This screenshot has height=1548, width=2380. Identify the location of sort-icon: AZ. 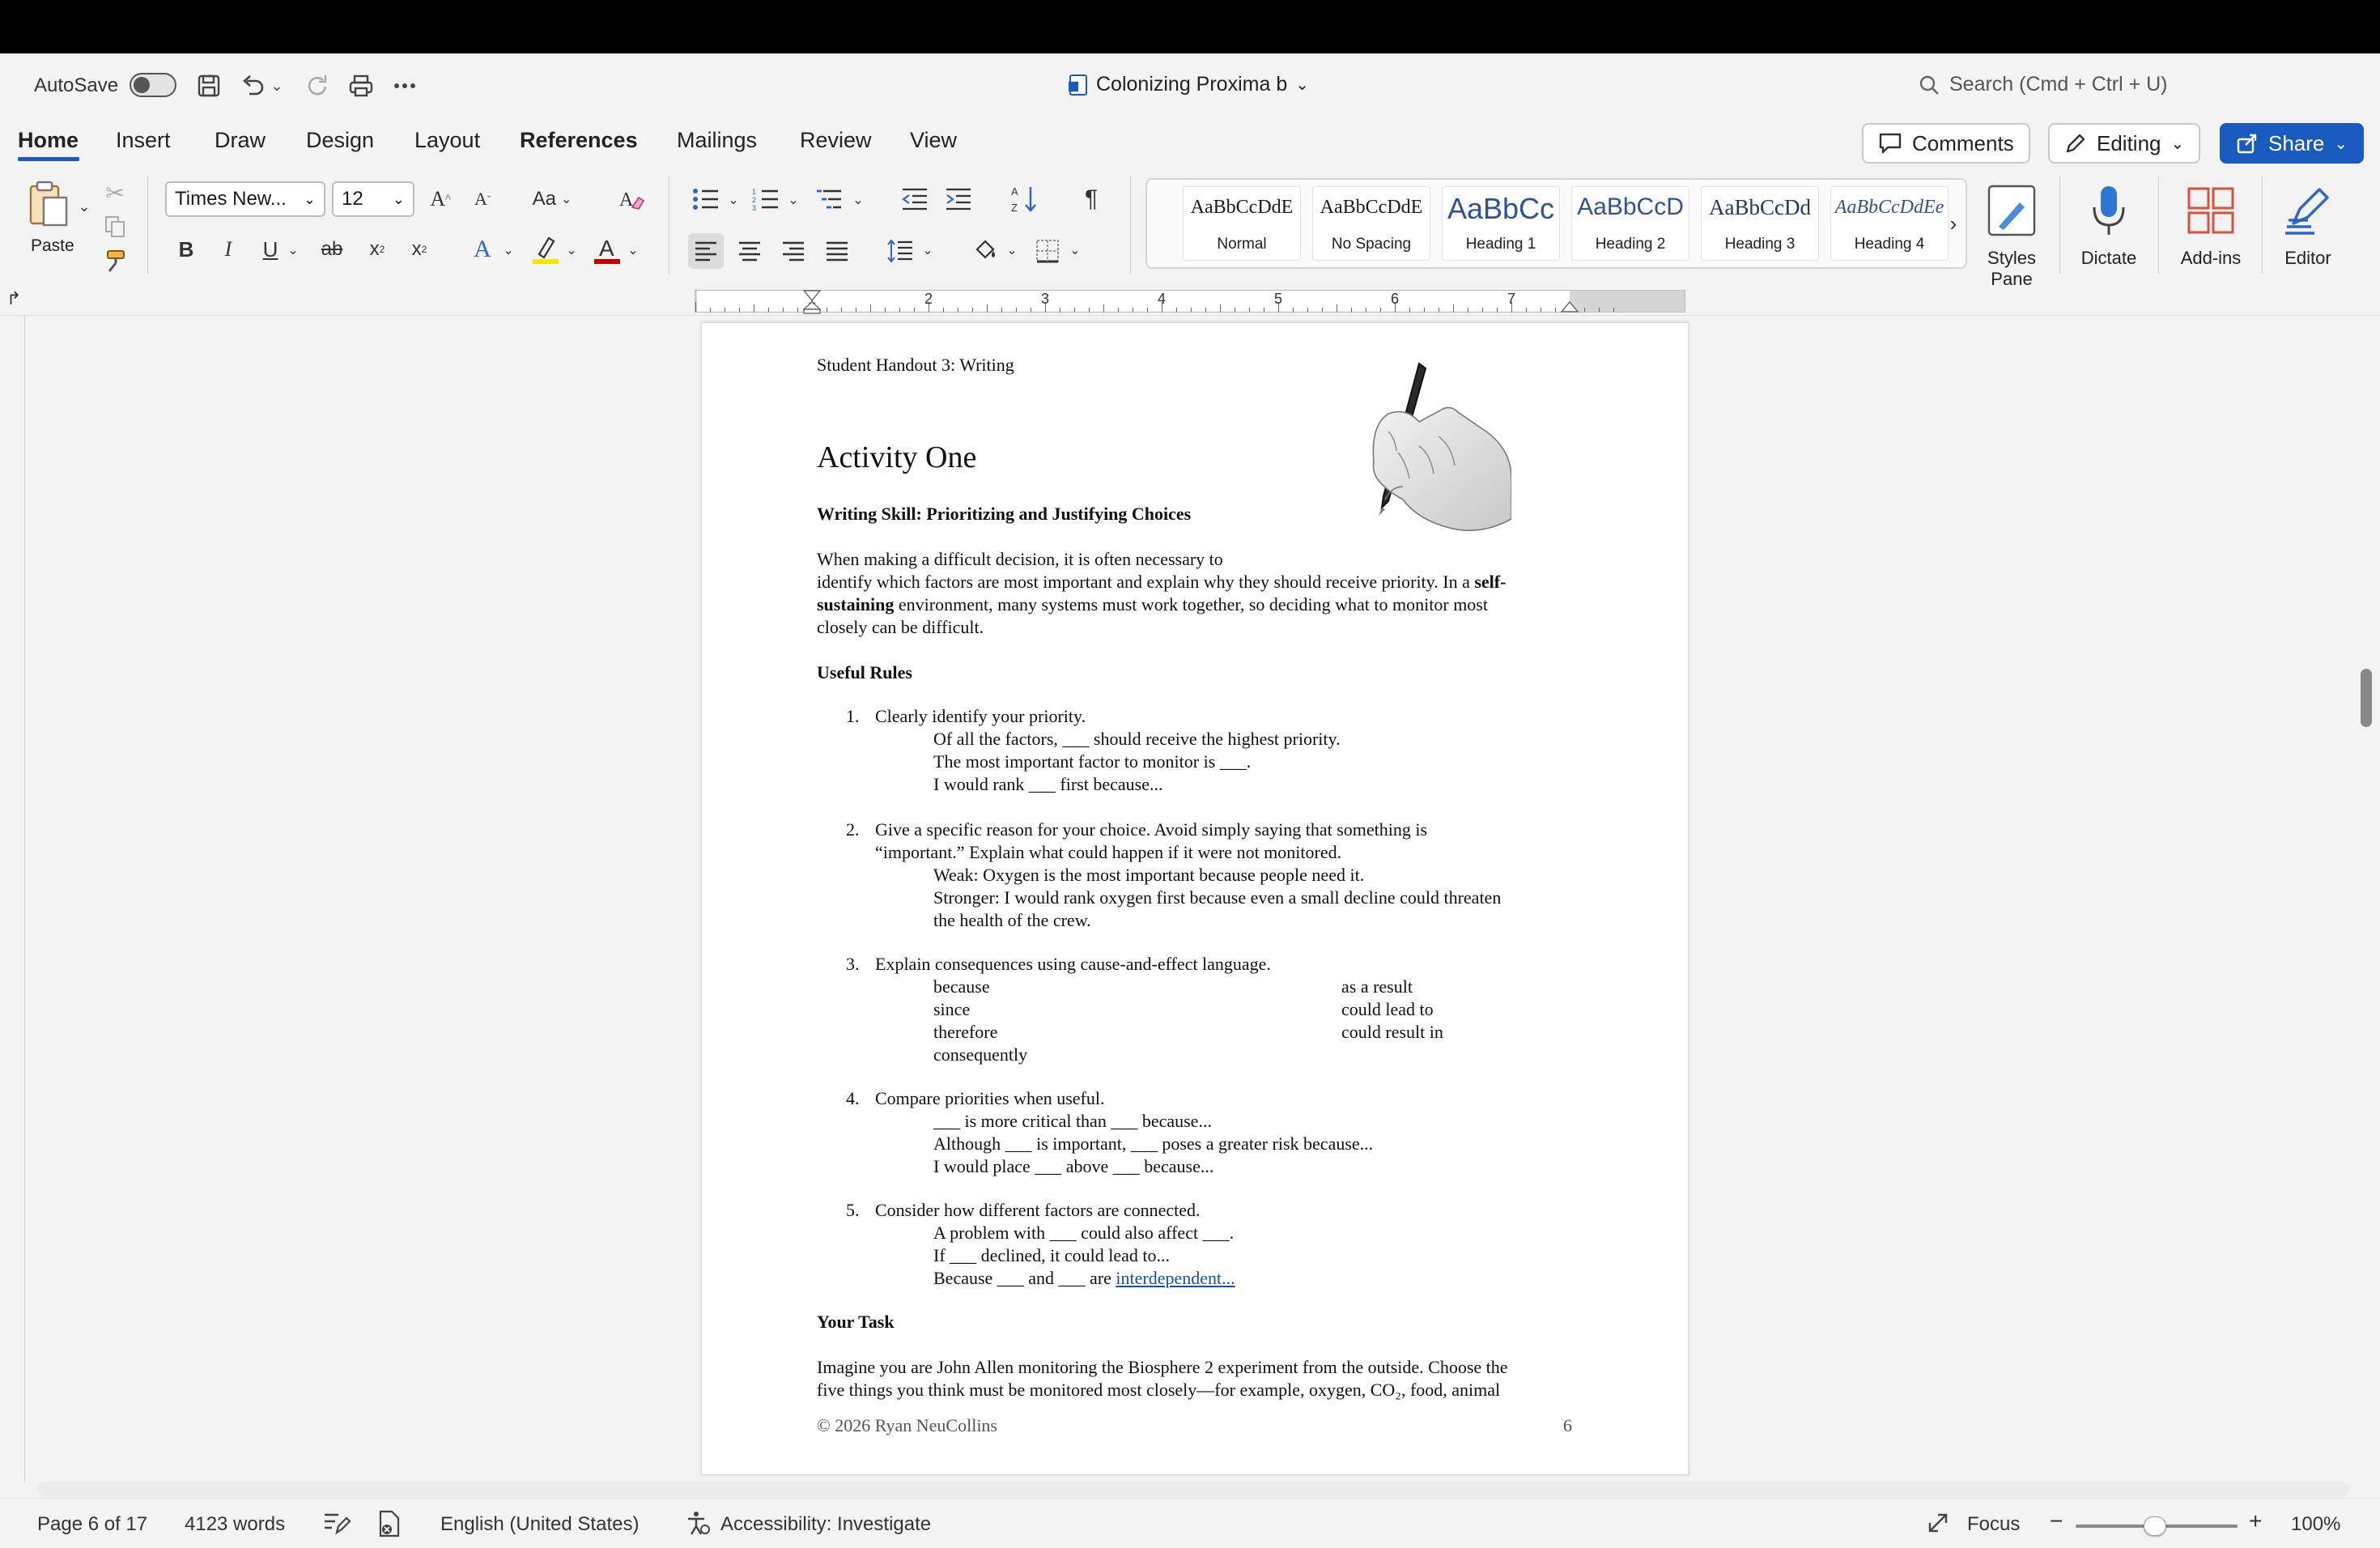
(1025, 199).